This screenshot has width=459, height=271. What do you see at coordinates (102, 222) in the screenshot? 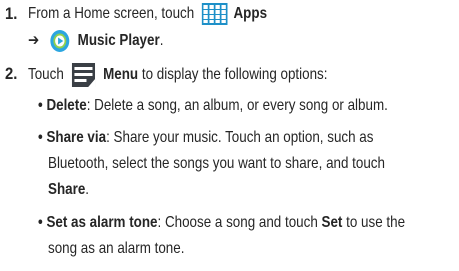
I see `option-term: Set as alarm tone` at bounding box center [102, 222].